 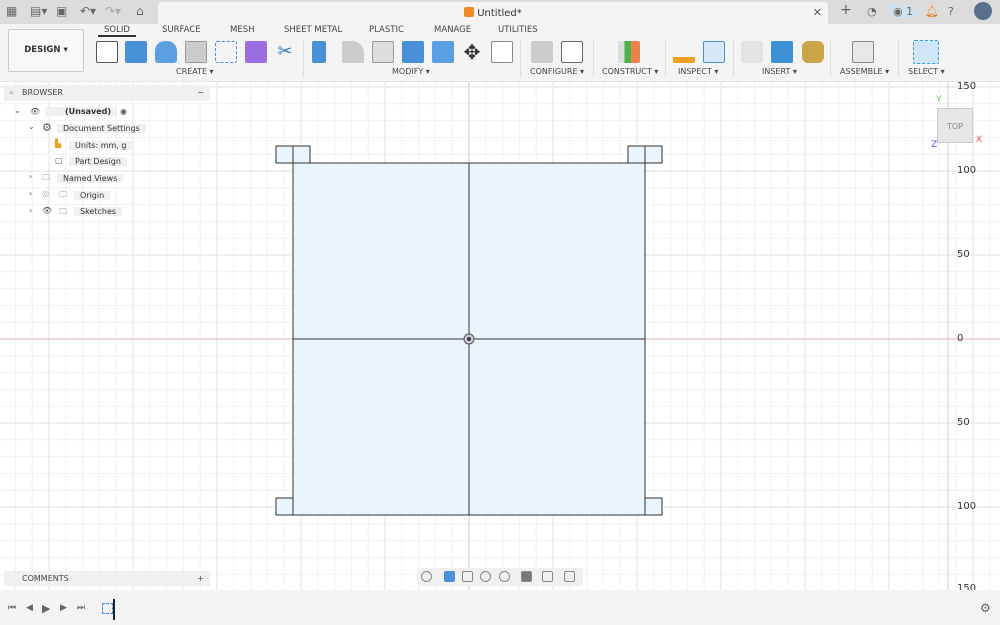 What do you see at coordinates (504, 576) in the screenshot?
I see `fit-icon` at bounding box center [504, 576].